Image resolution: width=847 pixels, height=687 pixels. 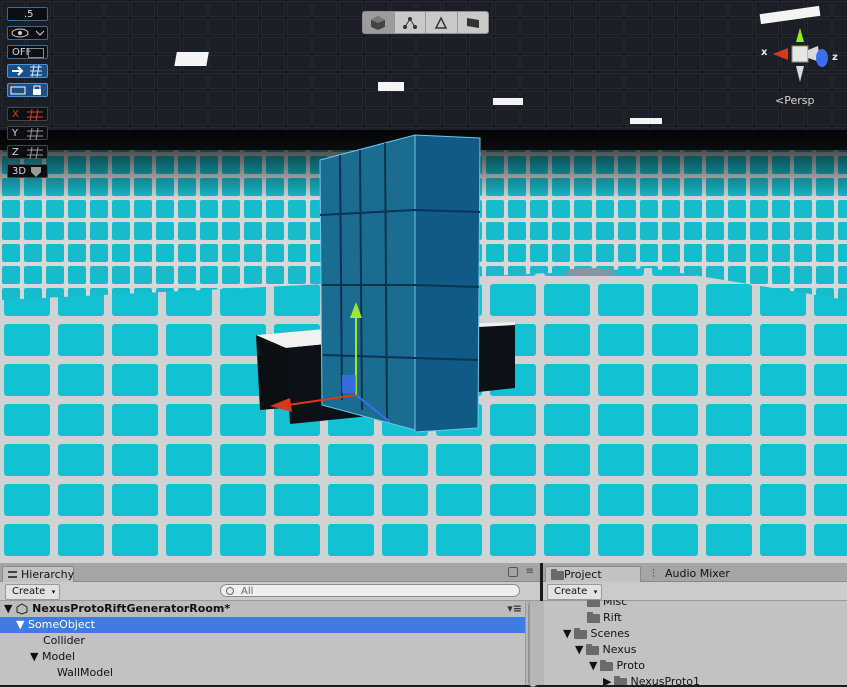 What do you see at coordinates (695, 591) in the screenshot?
I see `project-toolbar: Create ▾` at bounding box center [695, 591].